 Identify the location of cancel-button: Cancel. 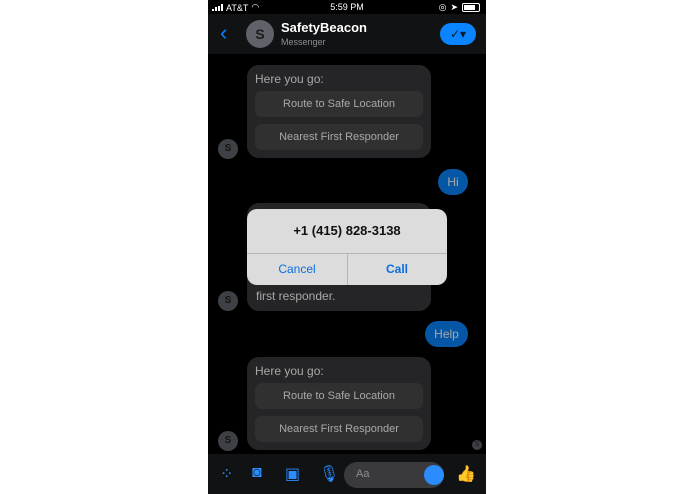
(297, 269).